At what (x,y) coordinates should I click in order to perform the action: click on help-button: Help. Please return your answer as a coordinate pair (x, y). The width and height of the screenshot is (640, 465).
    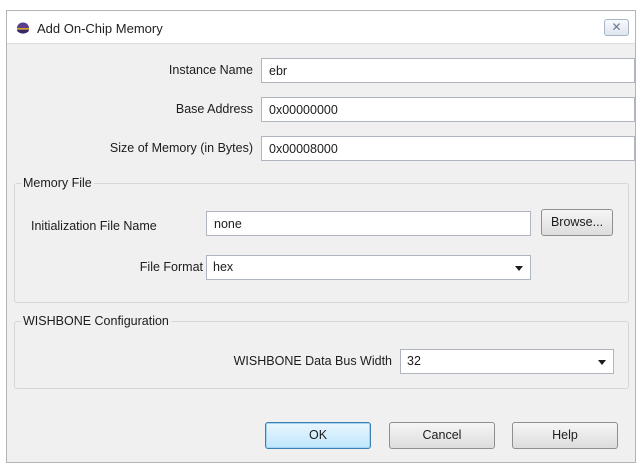
    Looking at the image, I should click on (565, 435).